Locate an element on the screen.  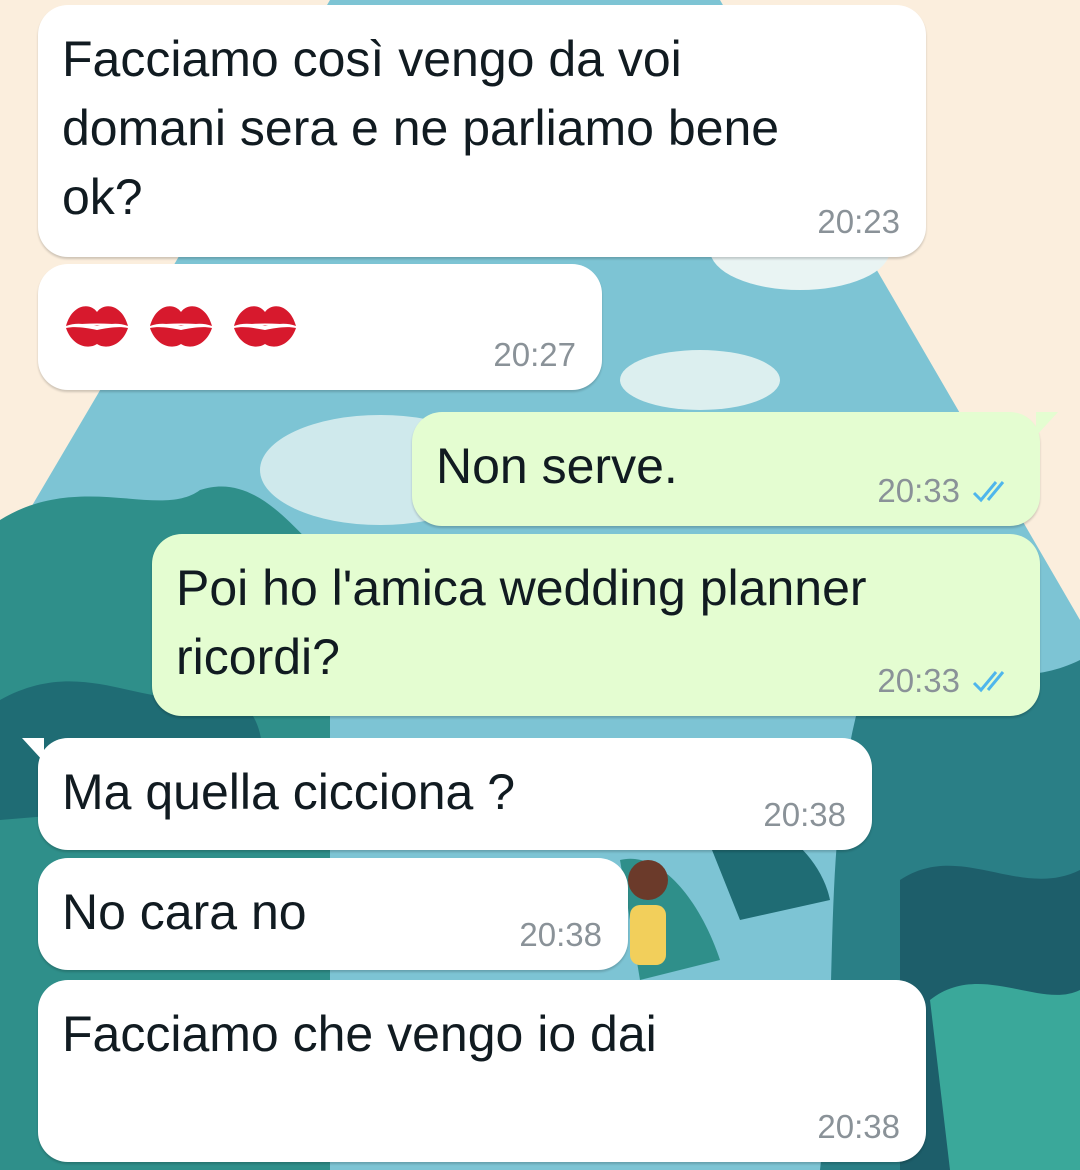
time-label: 20:23 is located at coordinates (858, 221).